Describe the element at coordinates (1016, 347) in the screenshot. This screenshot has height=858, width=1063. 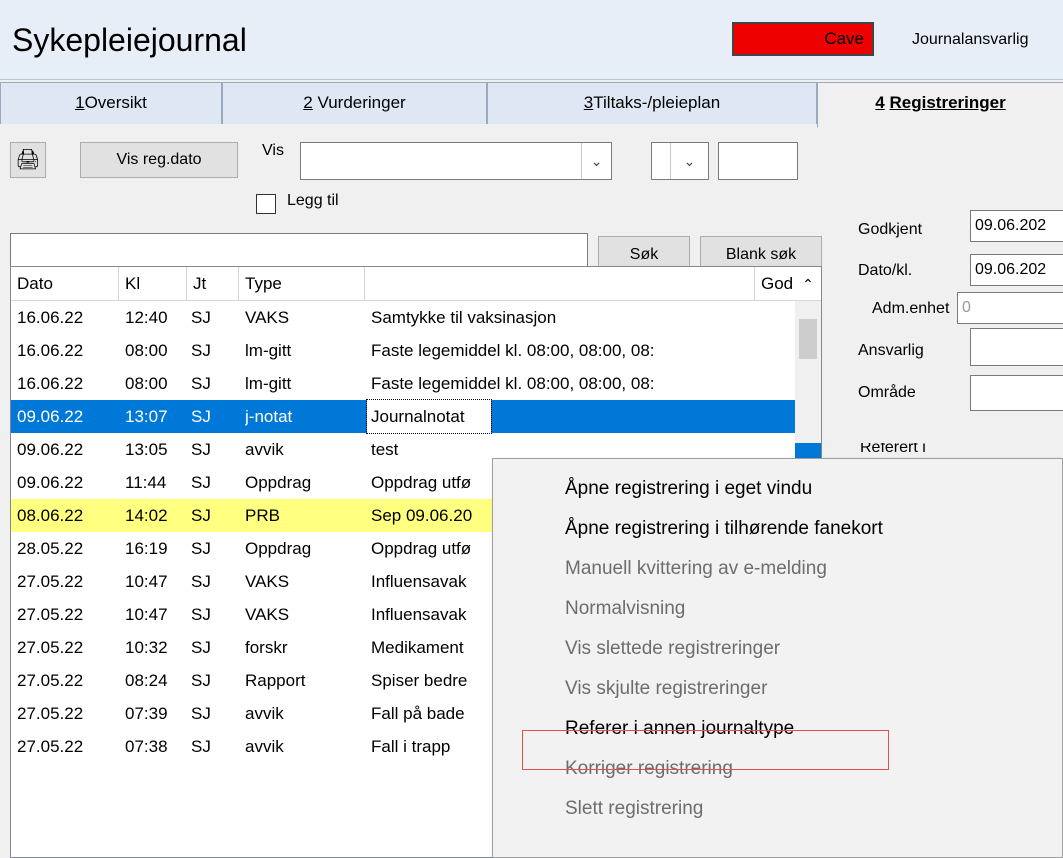
I see `ansvarlig-field` at that location.